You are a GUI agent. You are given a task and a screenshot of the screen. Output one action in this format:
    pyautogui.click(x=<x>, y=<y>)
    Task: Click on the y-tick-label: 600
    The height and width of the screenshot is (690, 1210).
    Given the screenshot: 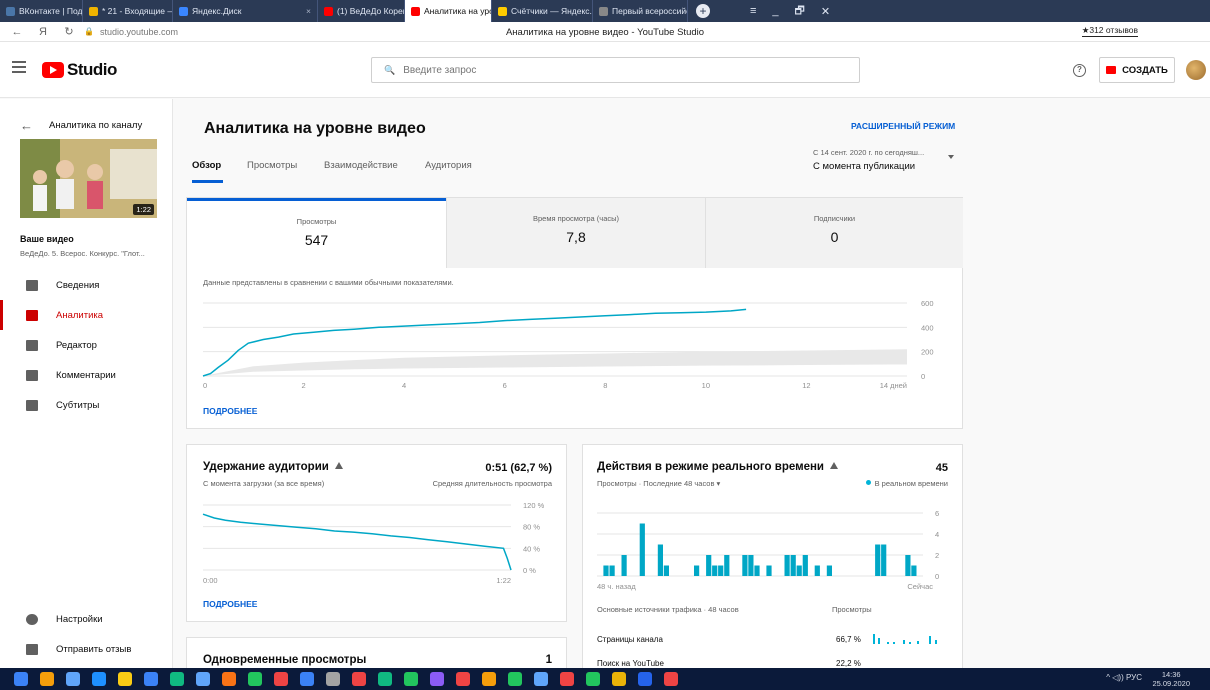 What is the action you would take?
    pyautogui.click(x=927, y=303)
    